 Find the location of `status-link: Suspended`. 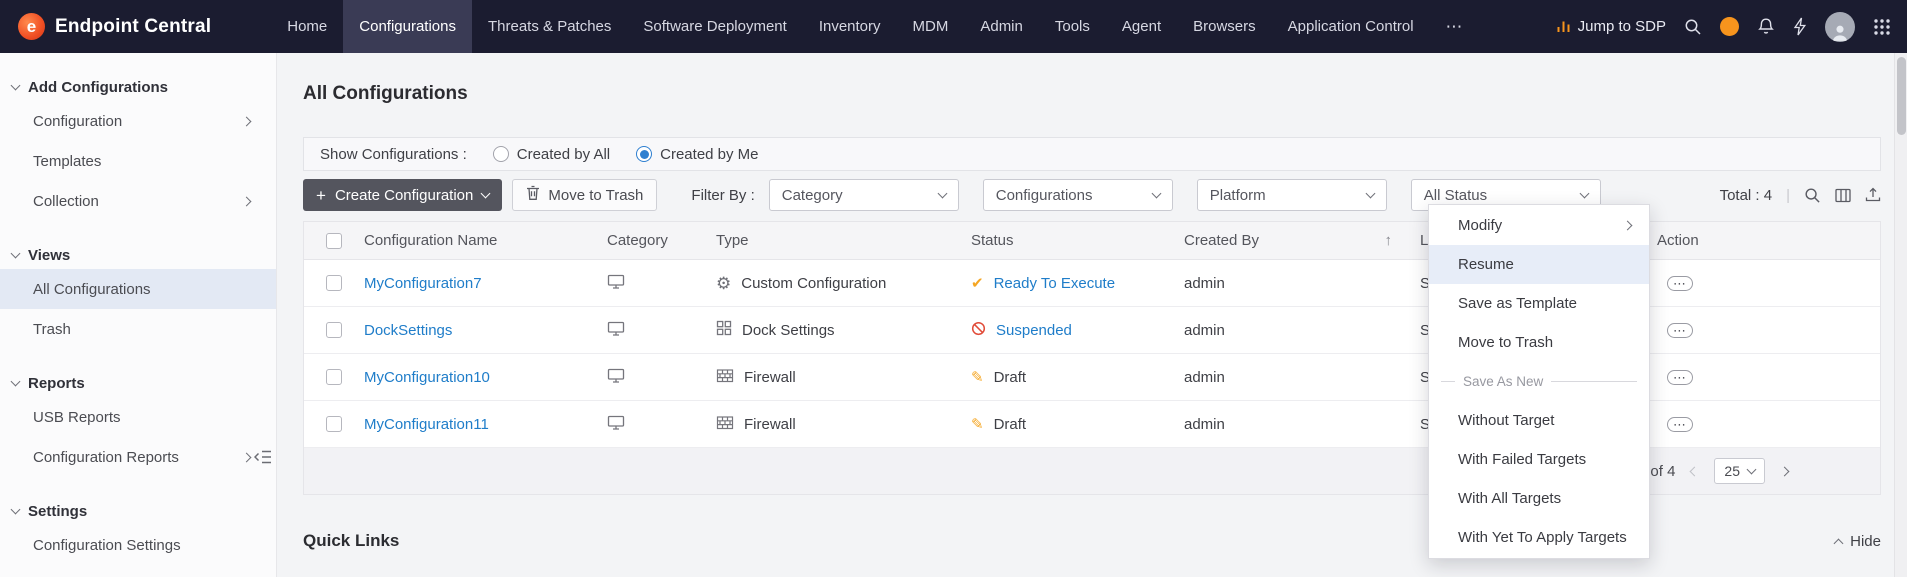

status-link: Suspended is located at coordinates (1034, 330).